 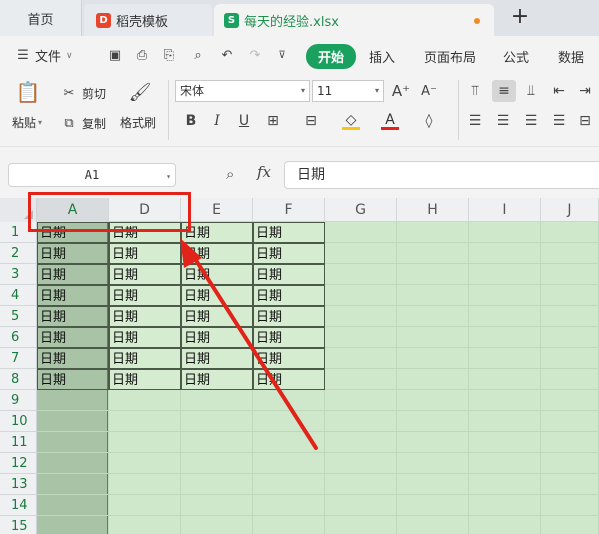 I want to click on cell-f2: 日期, so click(x=289, y=253).